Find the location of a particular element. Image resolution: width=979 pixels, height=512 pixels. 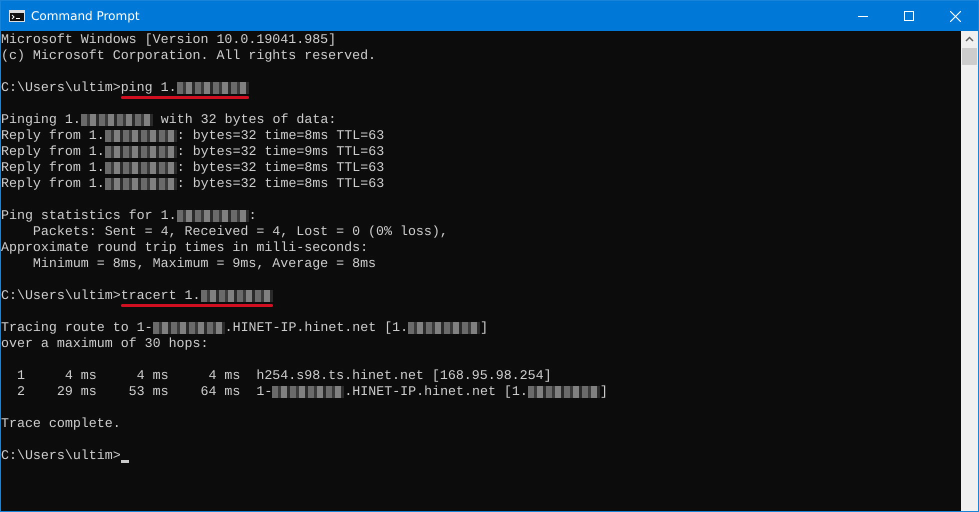

console-text: (c) Microsoft Corporation. All rights reserved. is located at coordinates (188, 56).